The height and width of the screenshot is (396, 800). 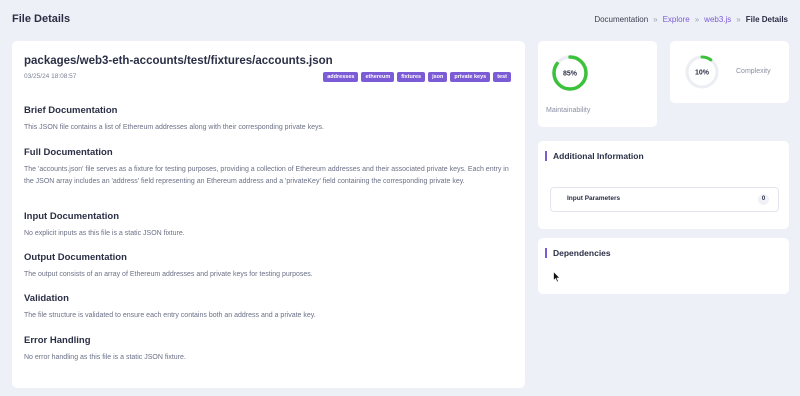 I want to click on complexity-card: 10% Complexity, so click(x=729, y=72).